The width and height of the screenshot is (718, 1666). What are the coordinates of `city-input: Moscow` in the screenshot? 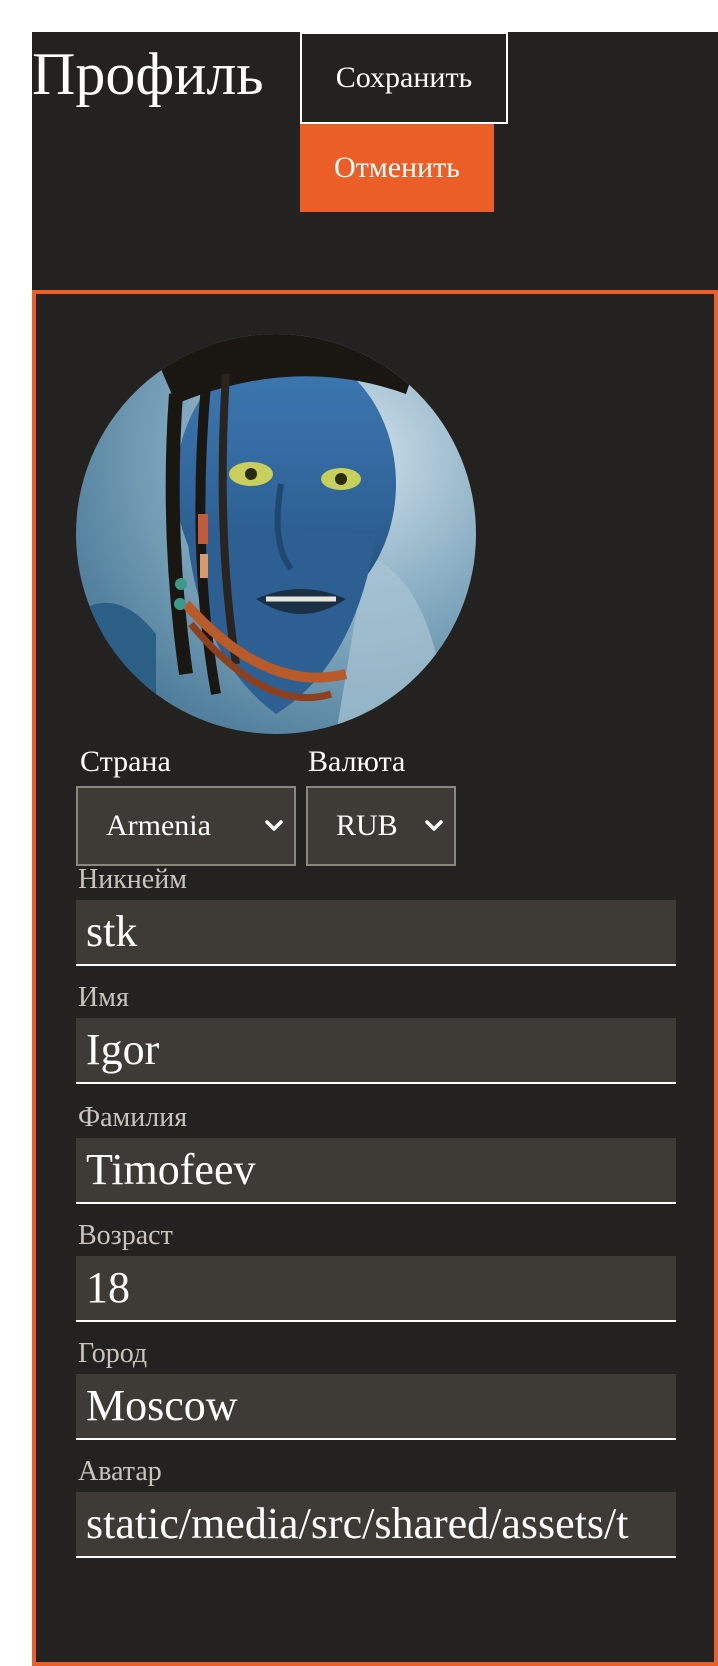 It's located at (376, 1407).